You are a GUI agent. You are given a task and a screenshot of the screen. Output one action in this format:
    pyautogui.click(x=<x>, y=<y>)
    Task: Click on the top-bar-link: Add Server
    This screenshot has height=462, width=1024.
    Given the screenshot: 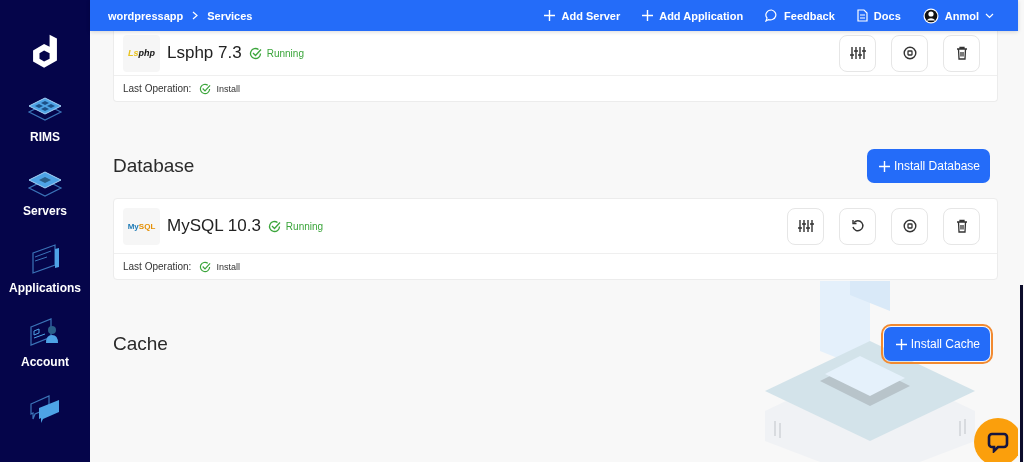 What is the action you would take?
    pyautogui.click(x=582, y=15)
    